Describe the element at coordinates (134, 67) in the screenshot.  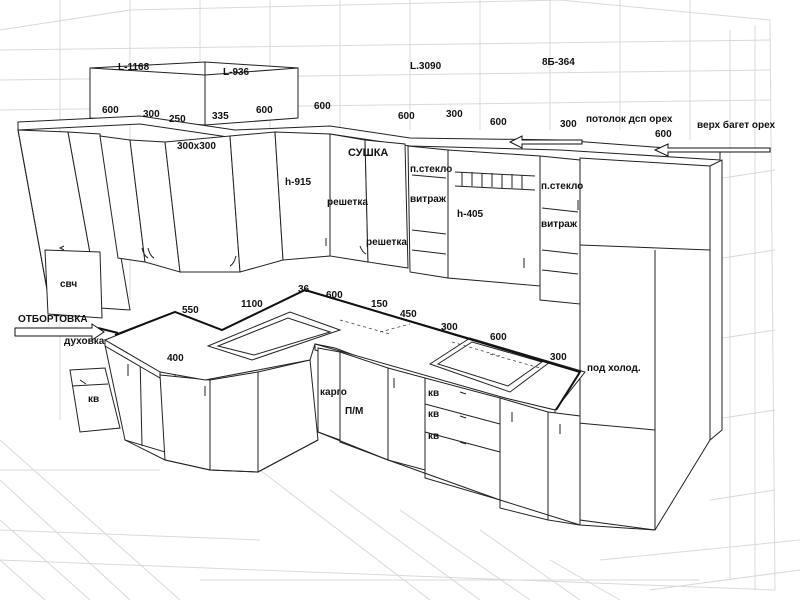
I see `label-l1168: L-1168` at that location.